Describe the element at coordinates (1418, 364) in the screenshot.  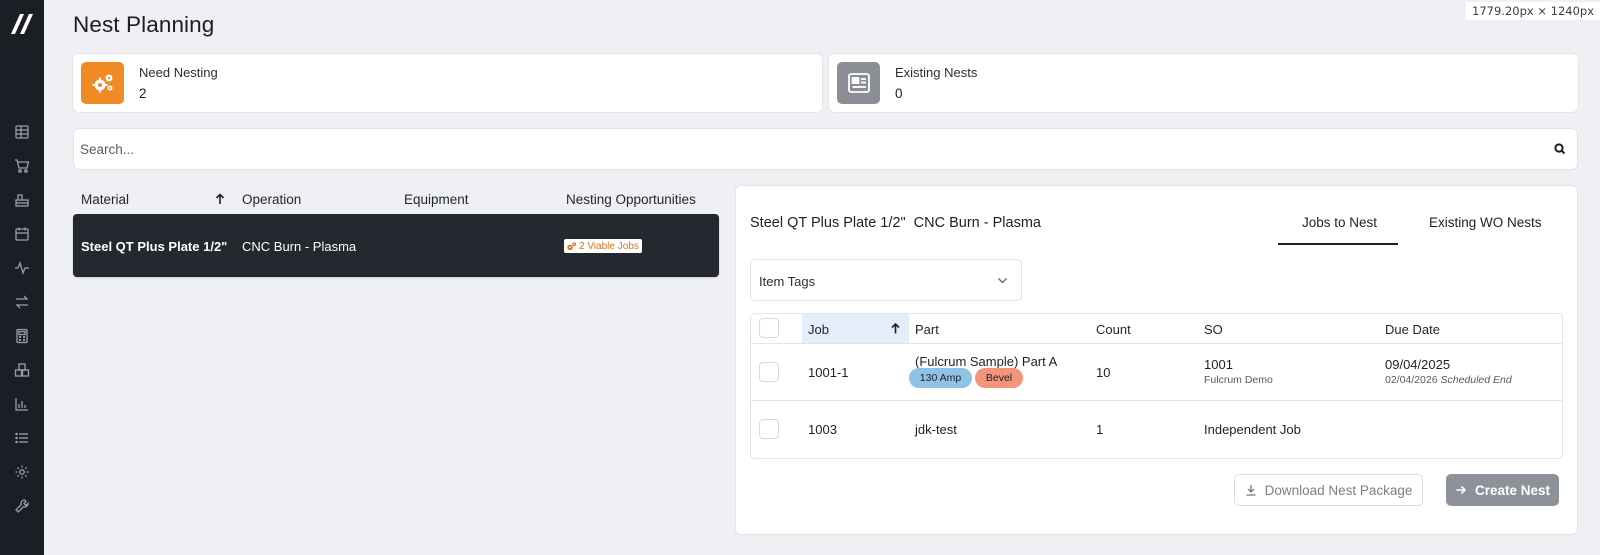
I see `due-date-cell: 09/04/2025` at that location.